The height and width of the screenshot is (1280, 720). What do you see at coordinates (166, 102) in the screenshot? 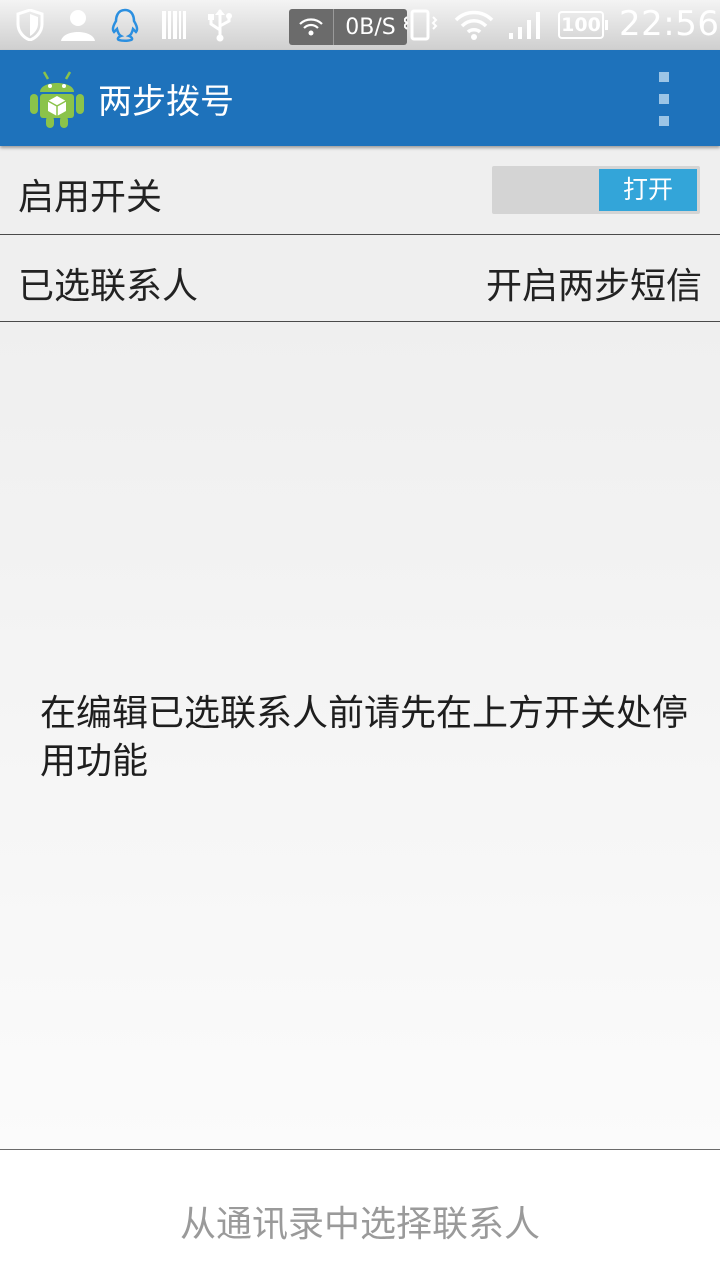
I see `app-title: 两步拨号` at bounding box center [166, 102].